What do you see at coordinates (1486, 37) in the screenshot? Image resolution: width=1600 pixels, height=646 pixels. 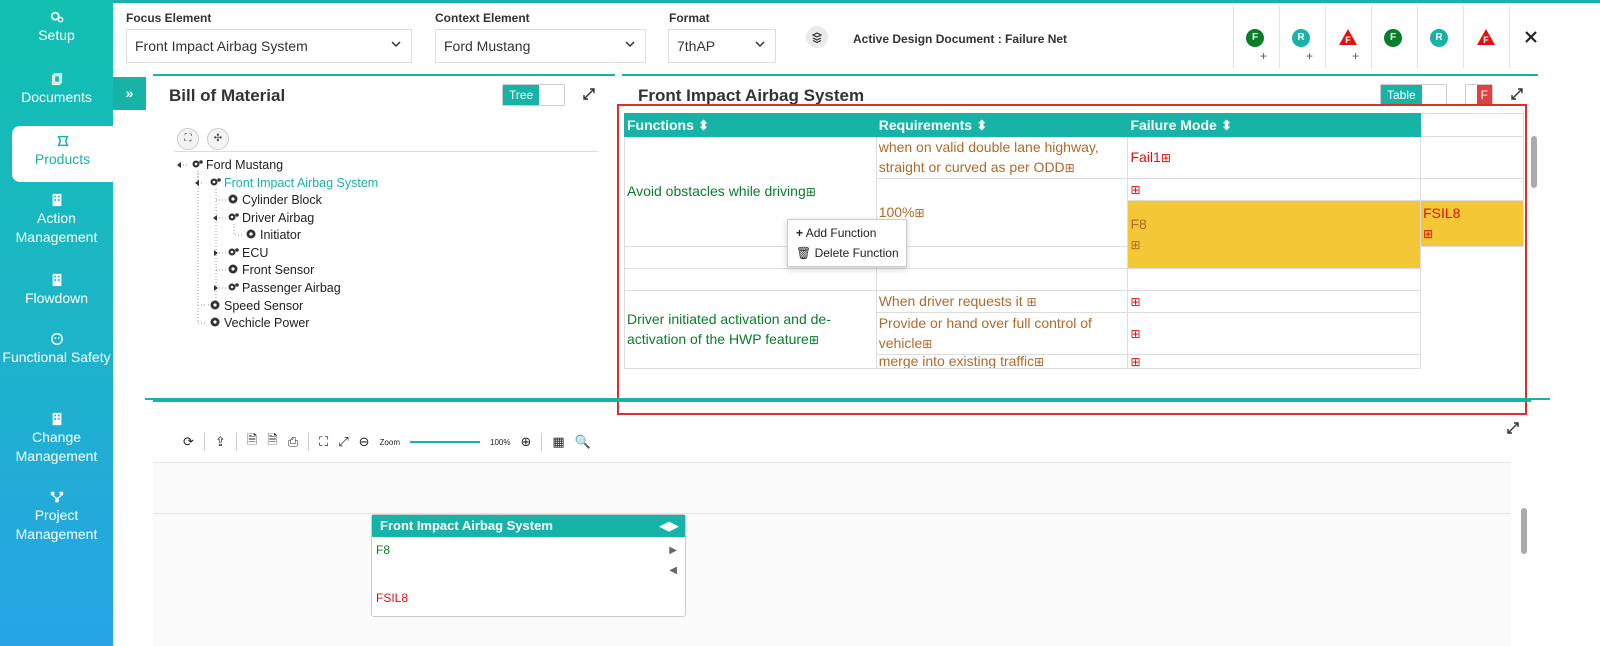 I see `failure-badge-button: F` at bounding box center [1486, 37].